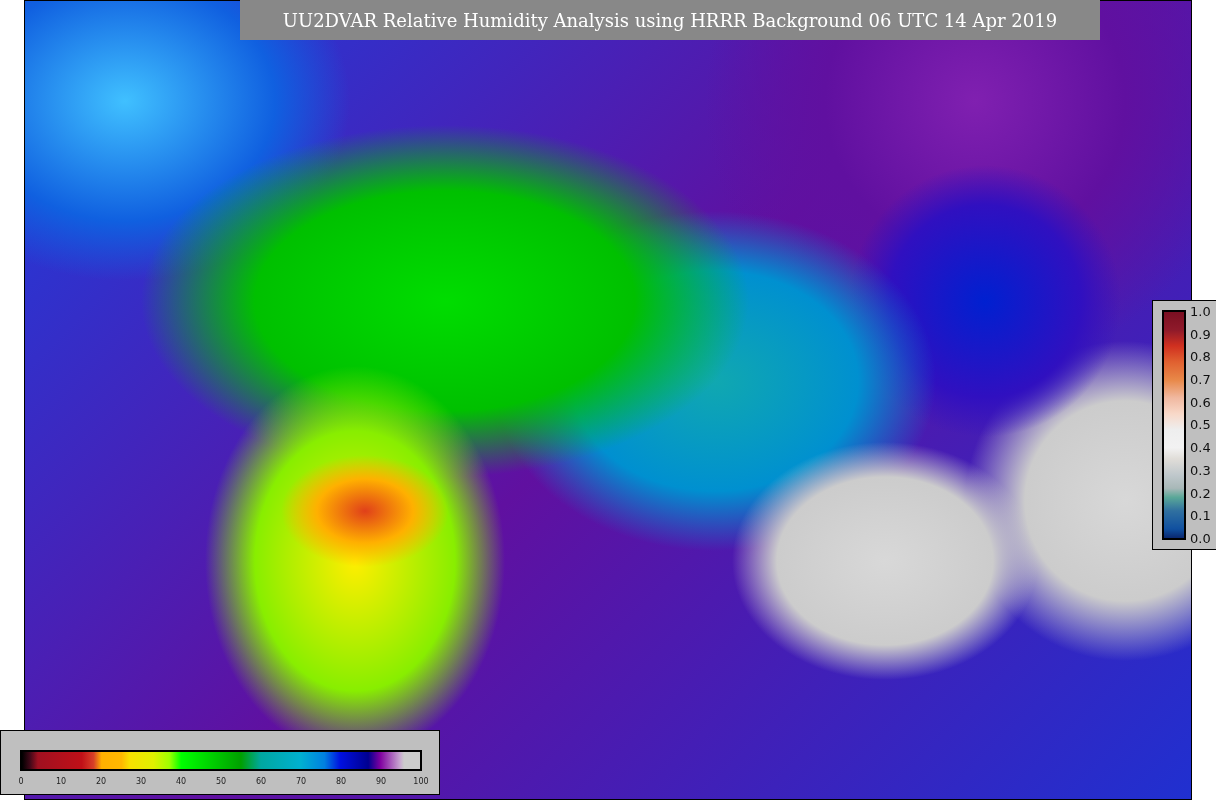 The image size is (1216, 800). Describe the element at coordinates (1200, 311) in the screenshot. I see `tick-label: 1.0` at that location.